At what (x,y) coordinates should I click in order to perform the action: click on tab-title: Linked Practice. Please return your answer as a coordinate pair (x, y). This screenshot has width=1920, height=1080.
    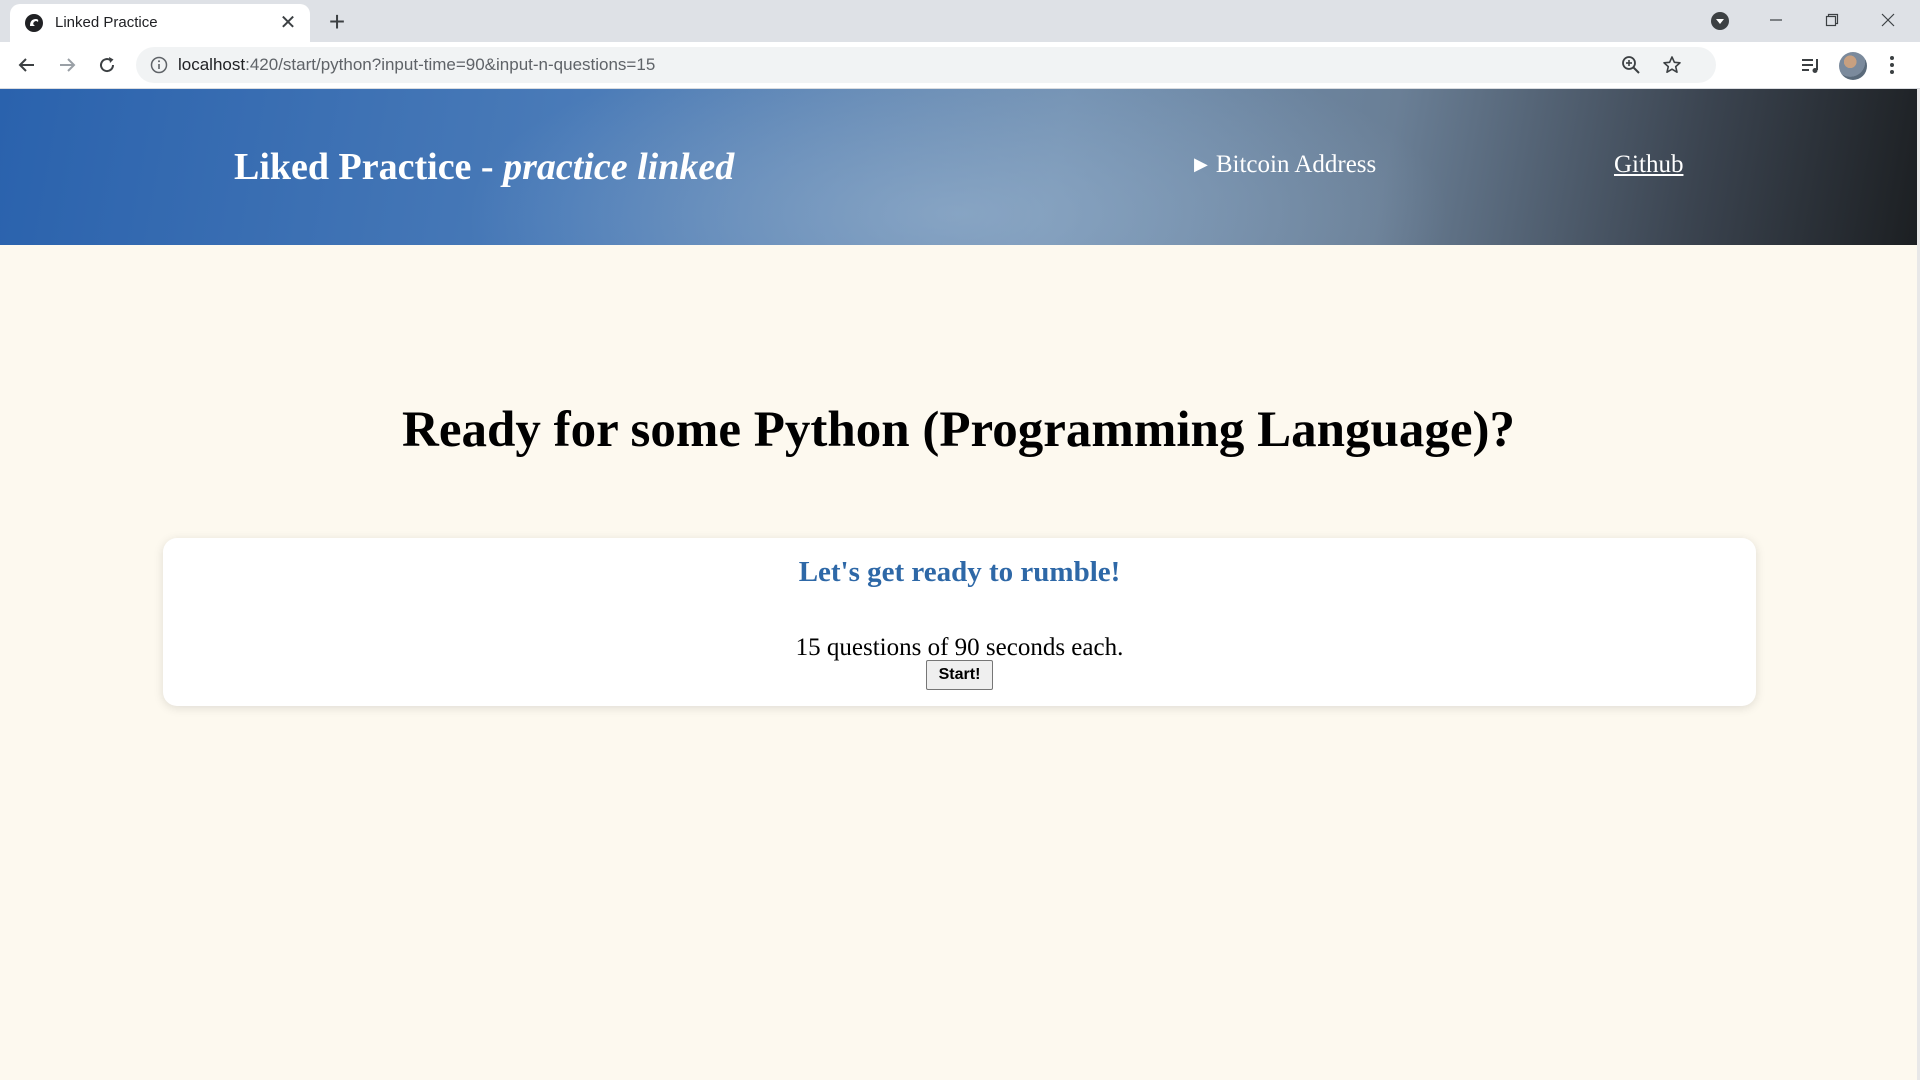
    Looking at the image, I should click on (106, 22).